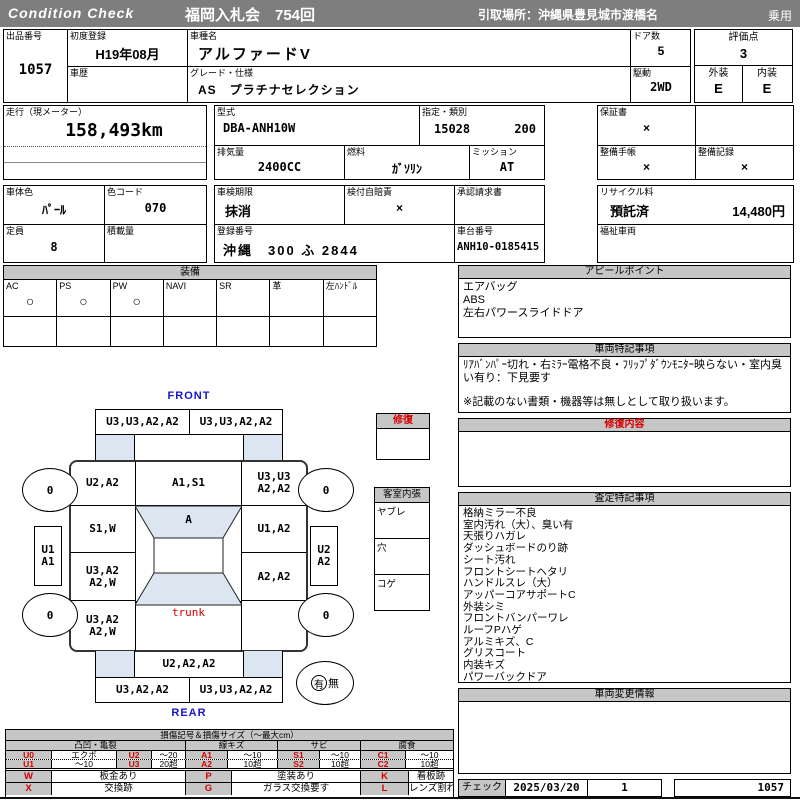 This screenshot has width=800, height=800. What do you see at coordinates (127, 54) in the screenshot?
I see `first-reg-value: H19年08月` at bounding box center [127, 54].